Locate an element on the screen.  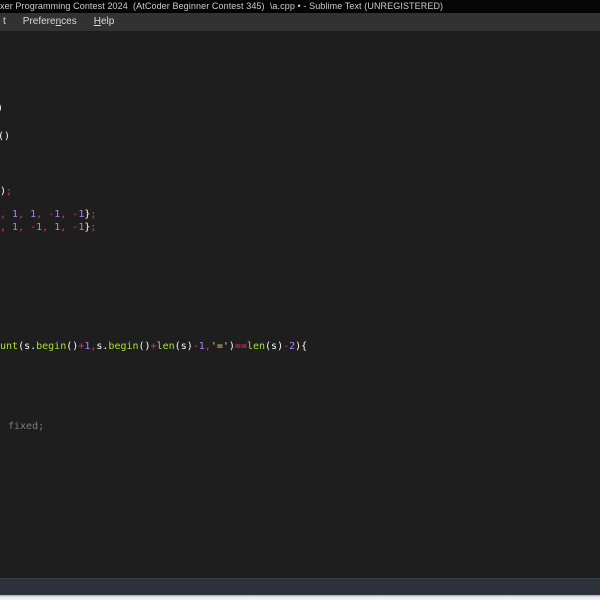
code-line: fixed; is located at coordinates (26, 427).